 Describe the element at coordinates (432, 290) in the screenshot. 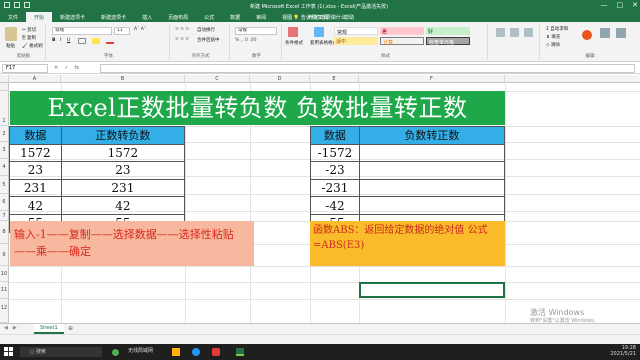

I see `selected-cell-outline` at that location.